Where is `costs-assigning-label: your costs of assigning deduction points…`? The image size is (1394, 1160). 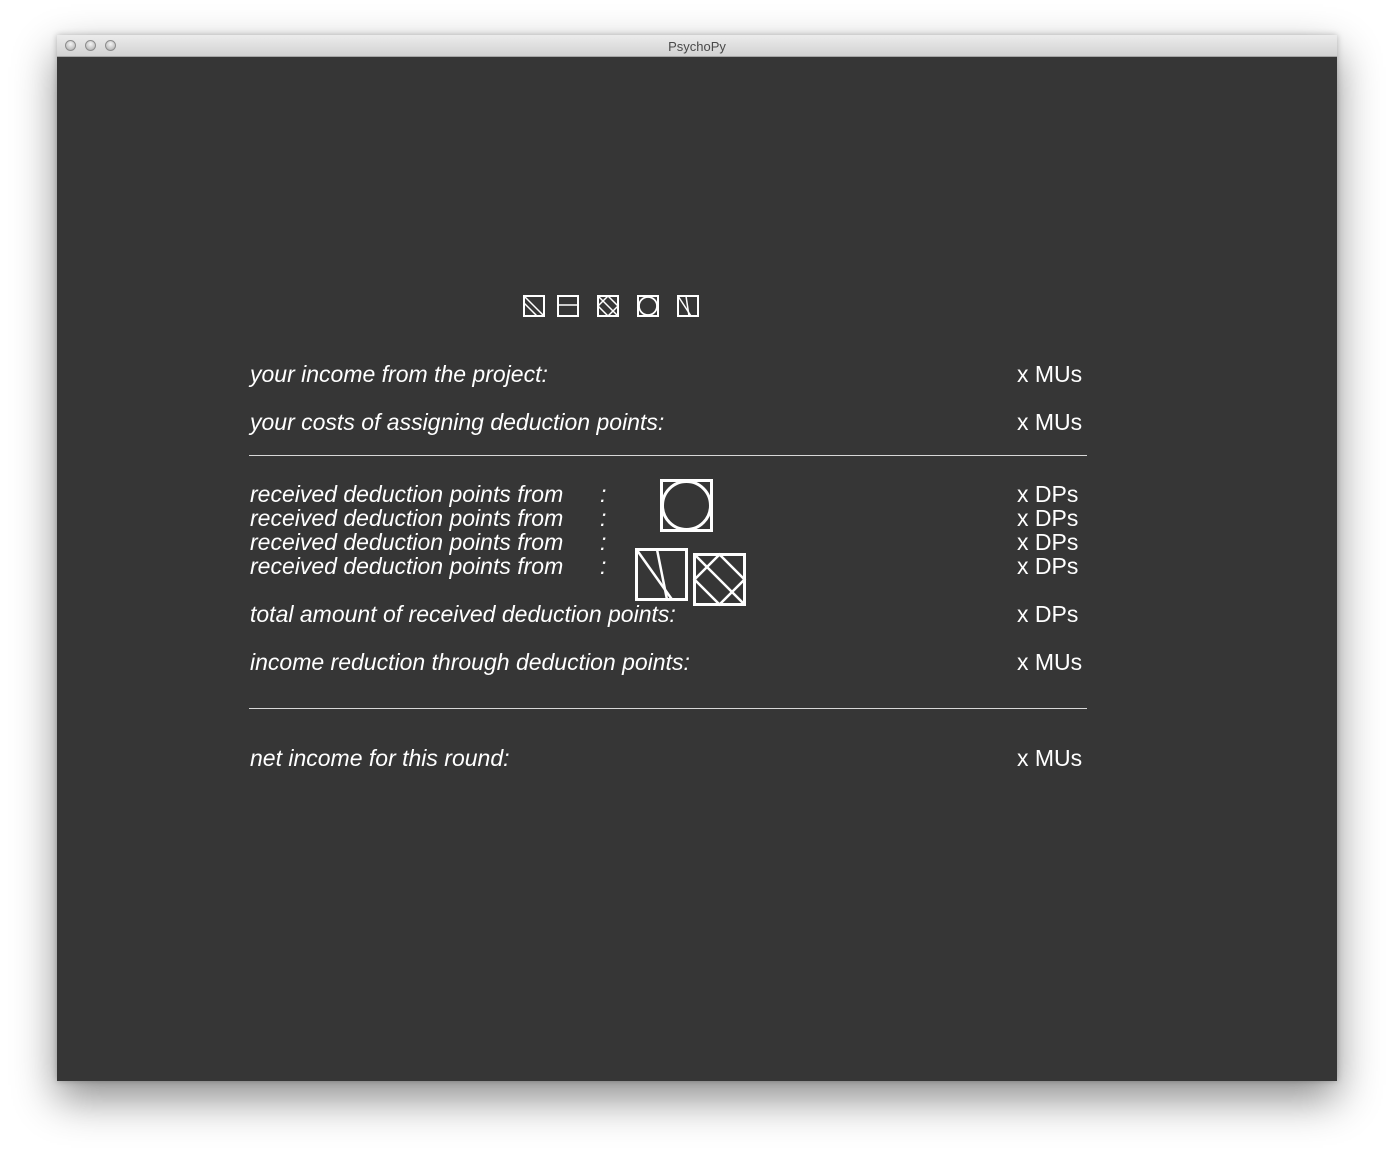
costs-assigning-label: your costs of assigning deduction points… is located at coordinates (457, 422).